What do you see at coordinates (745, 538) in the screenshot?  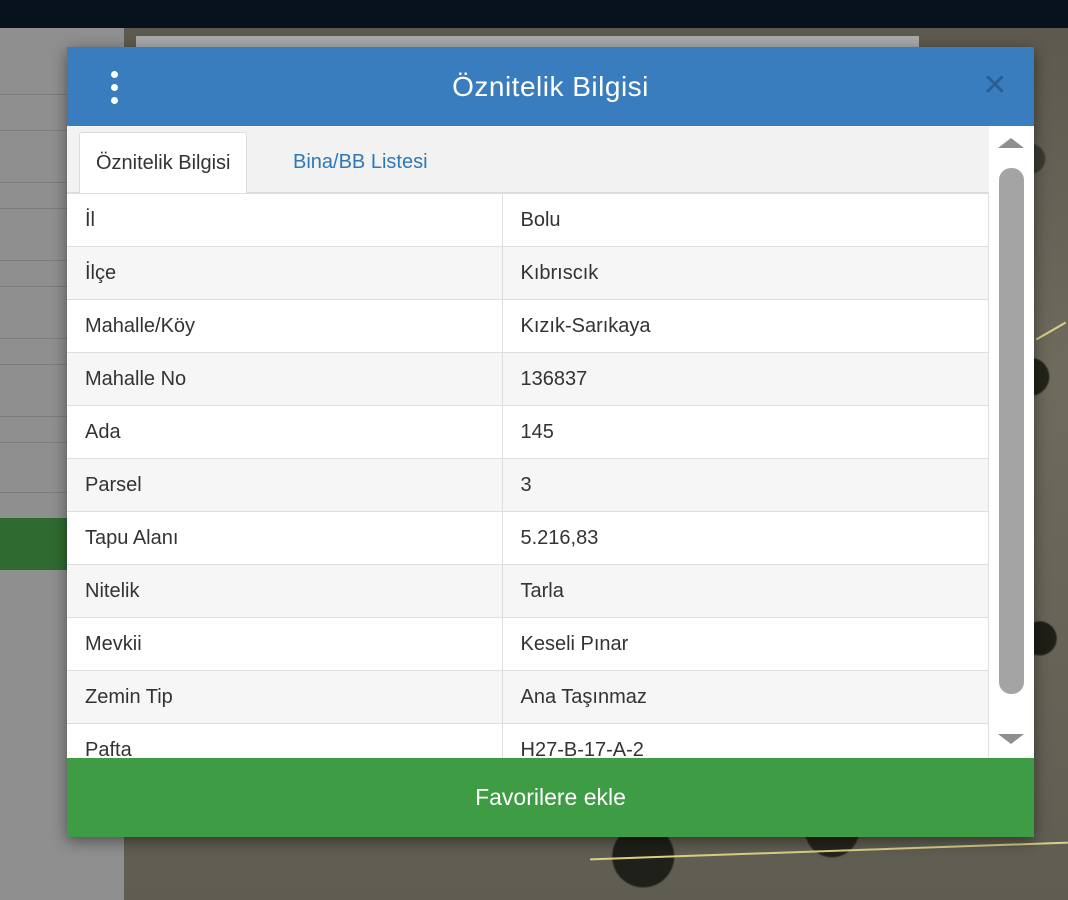 I see `attribute-value: 5.216,83` at bounding box center [745, 538].